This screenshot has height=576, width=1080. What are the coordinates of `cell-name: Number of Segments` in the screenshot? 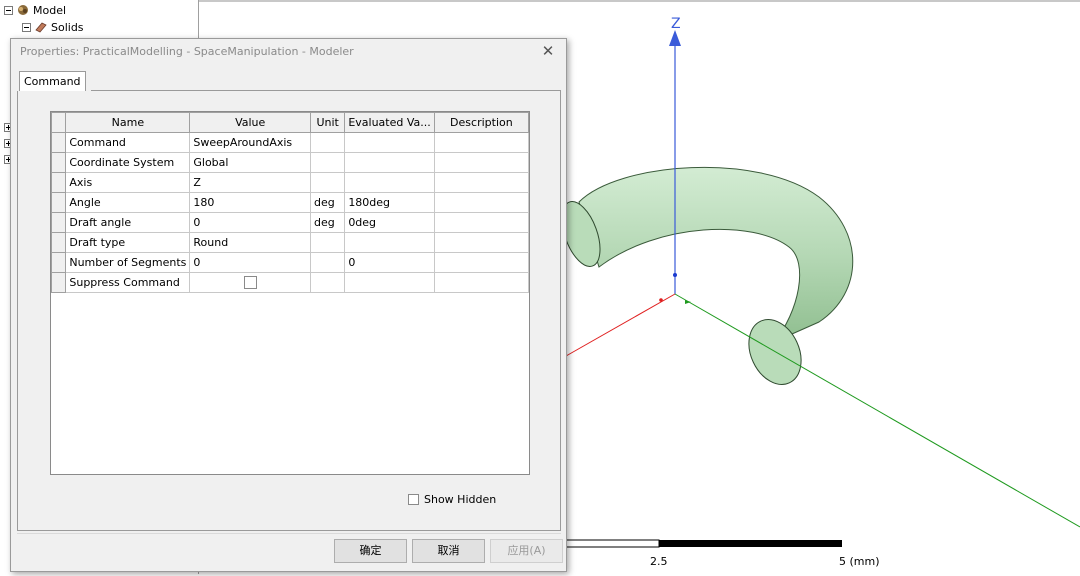 It's located at (128, 262).